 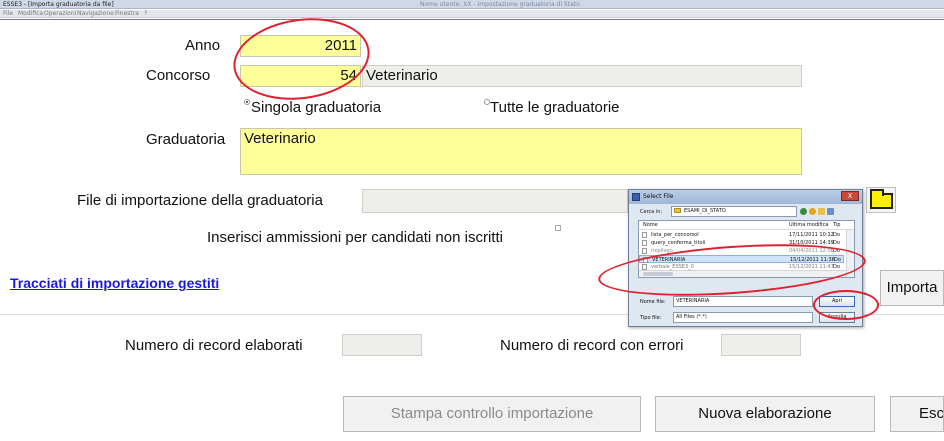 I want to click on menu-help: ?, so click(x=145, y=14).